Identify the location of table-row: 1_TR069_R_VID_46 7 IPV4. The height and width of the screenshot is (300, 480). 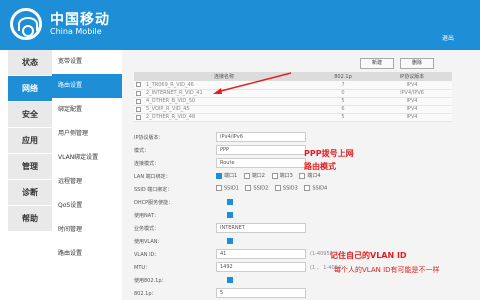
(293, 85).